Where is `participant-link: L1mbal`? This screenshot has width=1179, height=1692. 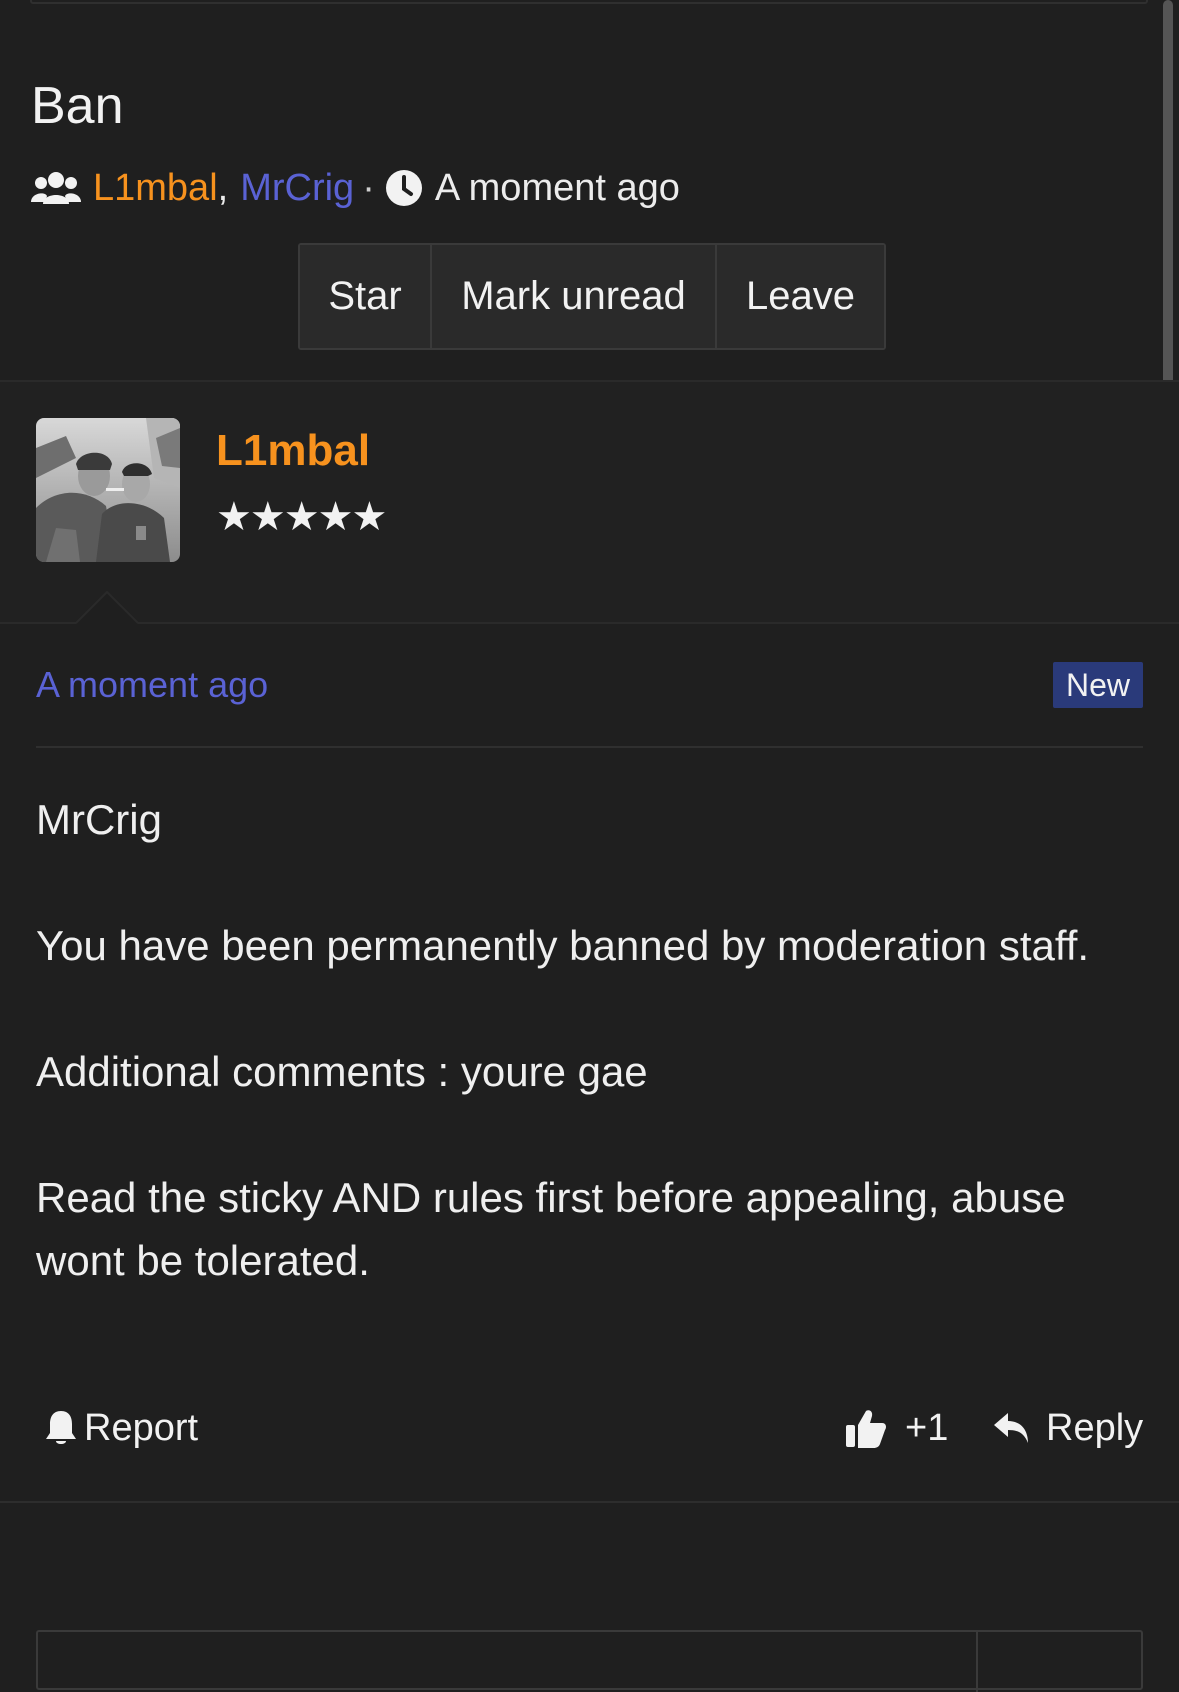 participant-link: L1mbal is located at coordinates (155, 188).